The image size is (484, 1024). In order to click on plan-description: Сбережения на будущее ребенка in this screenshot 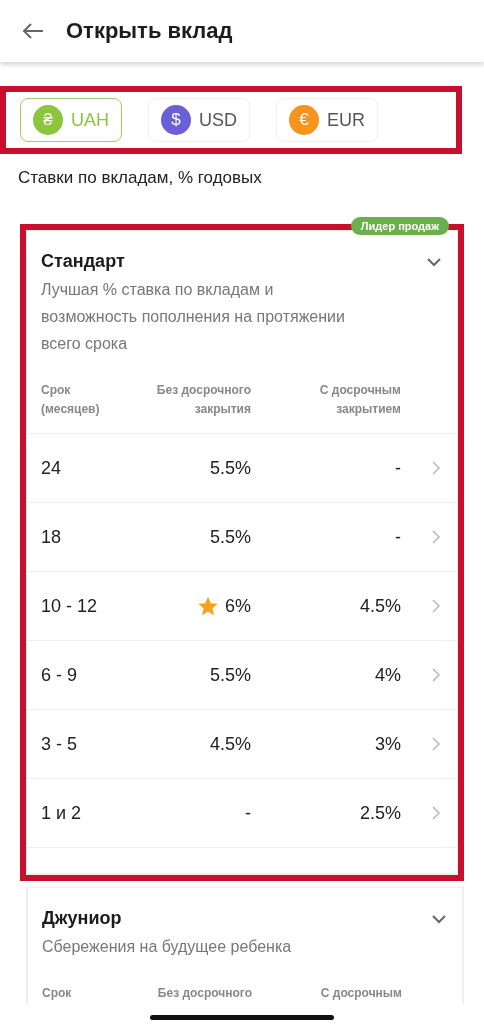, I will do `click(167, 947)`.